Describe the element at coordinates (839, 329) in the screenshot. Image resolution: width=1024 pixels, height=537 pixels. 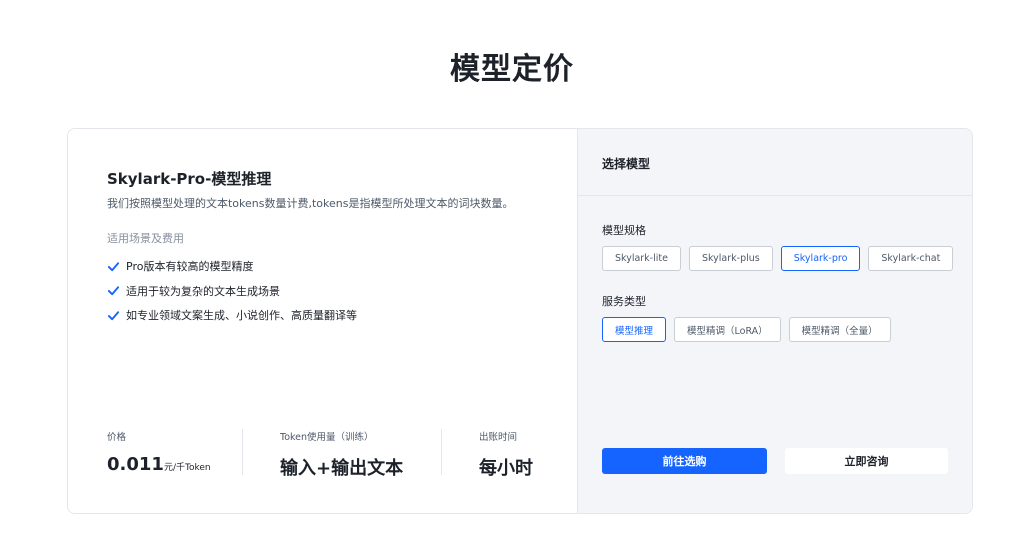
I see `service-option-full: 模型精调（全量）` at that location.